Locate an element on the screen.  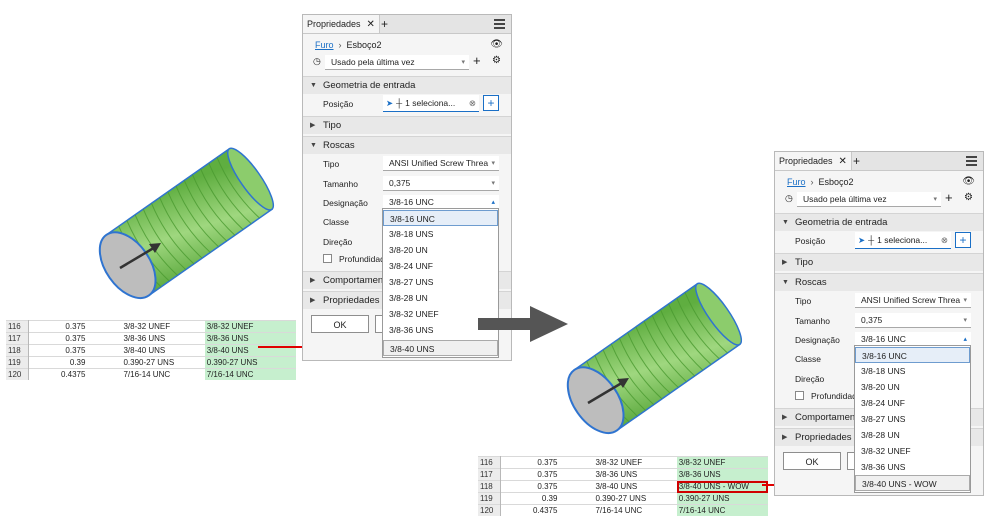
table-row: 116 0.375 3/8-32 UNEF 3/8-32 UNEF is located at coordinates (151, 326).